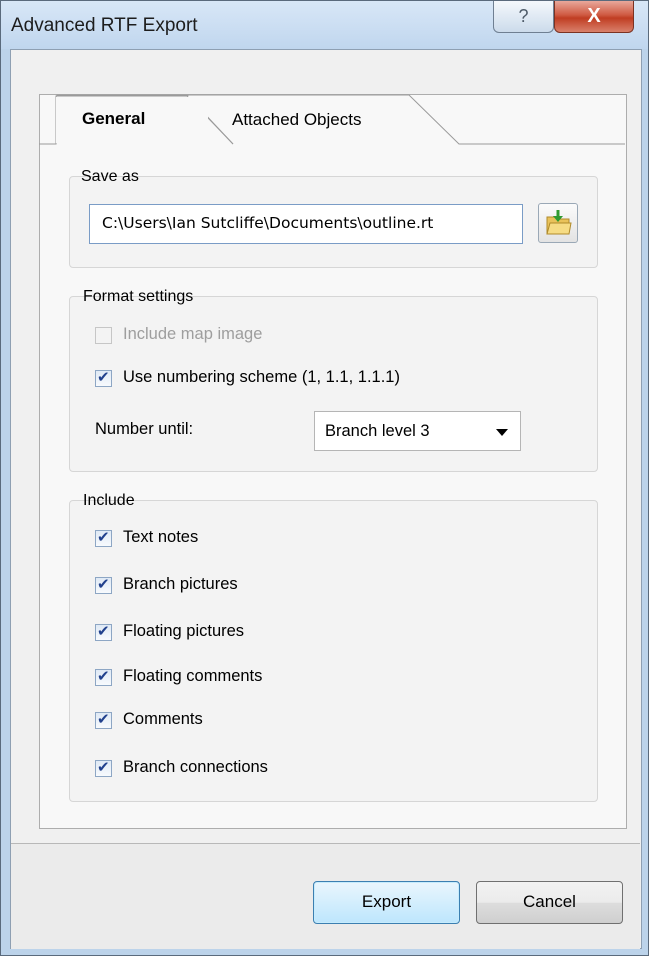 The height and width of the screenshot is (957, 649). I want to click on tab-attached-objects-label: Attached Objects, so click(297, 119).